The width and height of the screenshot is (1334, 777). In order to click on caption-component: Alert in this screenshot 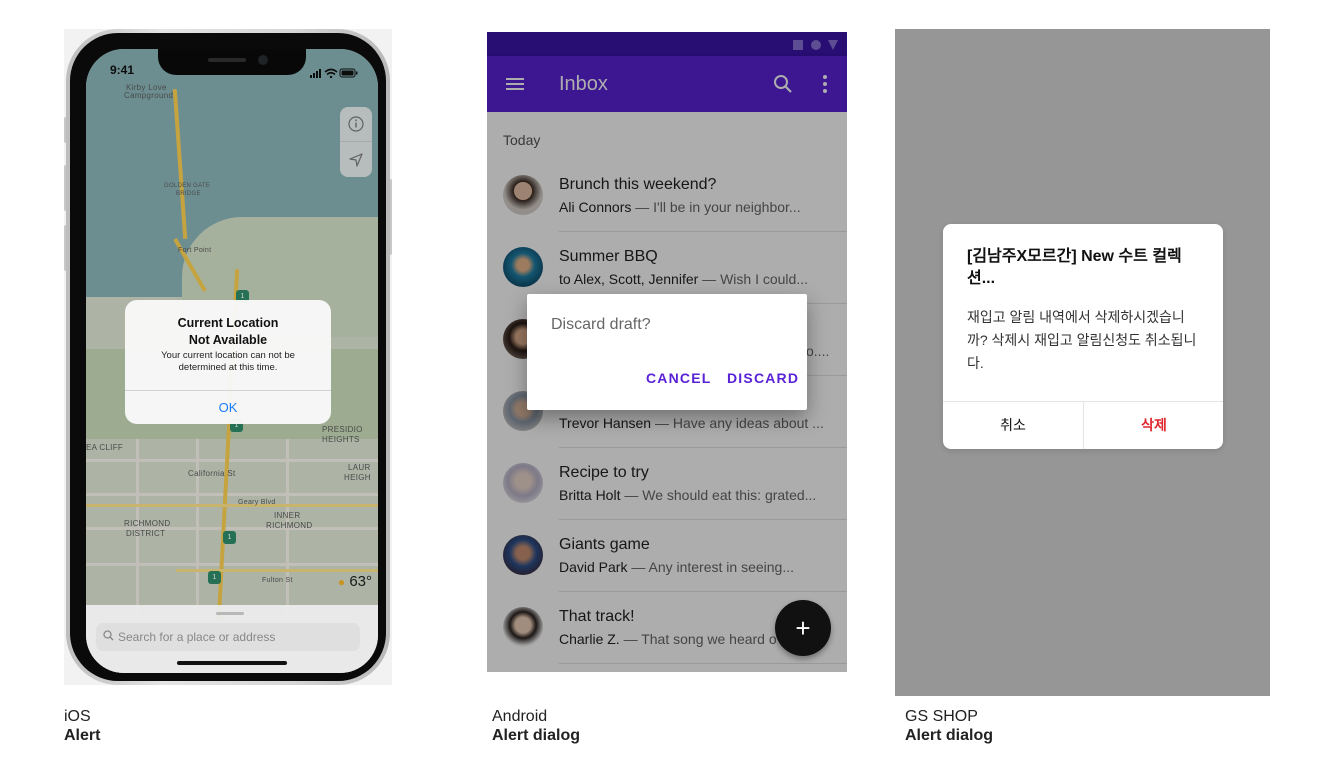, I will do `click(82, 735)`.